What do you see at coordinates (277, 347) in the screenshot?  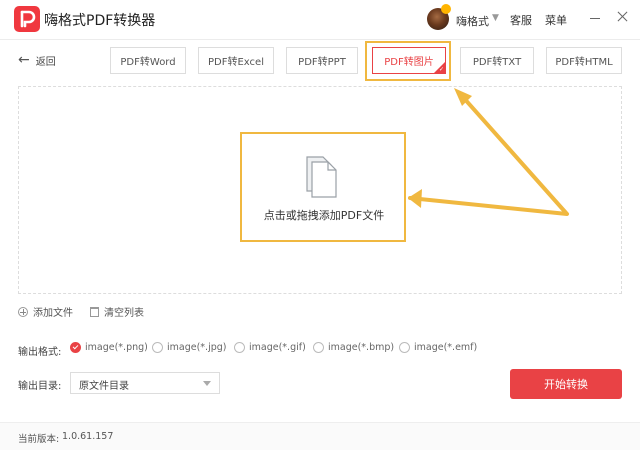 I see `format-radio-gif-label: image(*.gif)` at bounding box center [277, 347].